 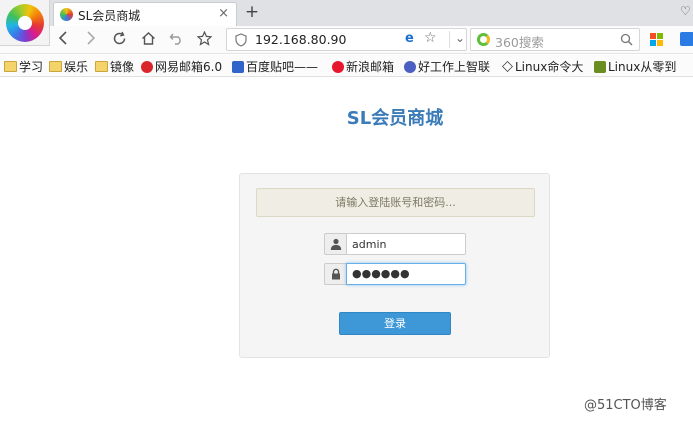 I want to click on bookmark-label: 百度贴吧——, so click(x=282, y=67).